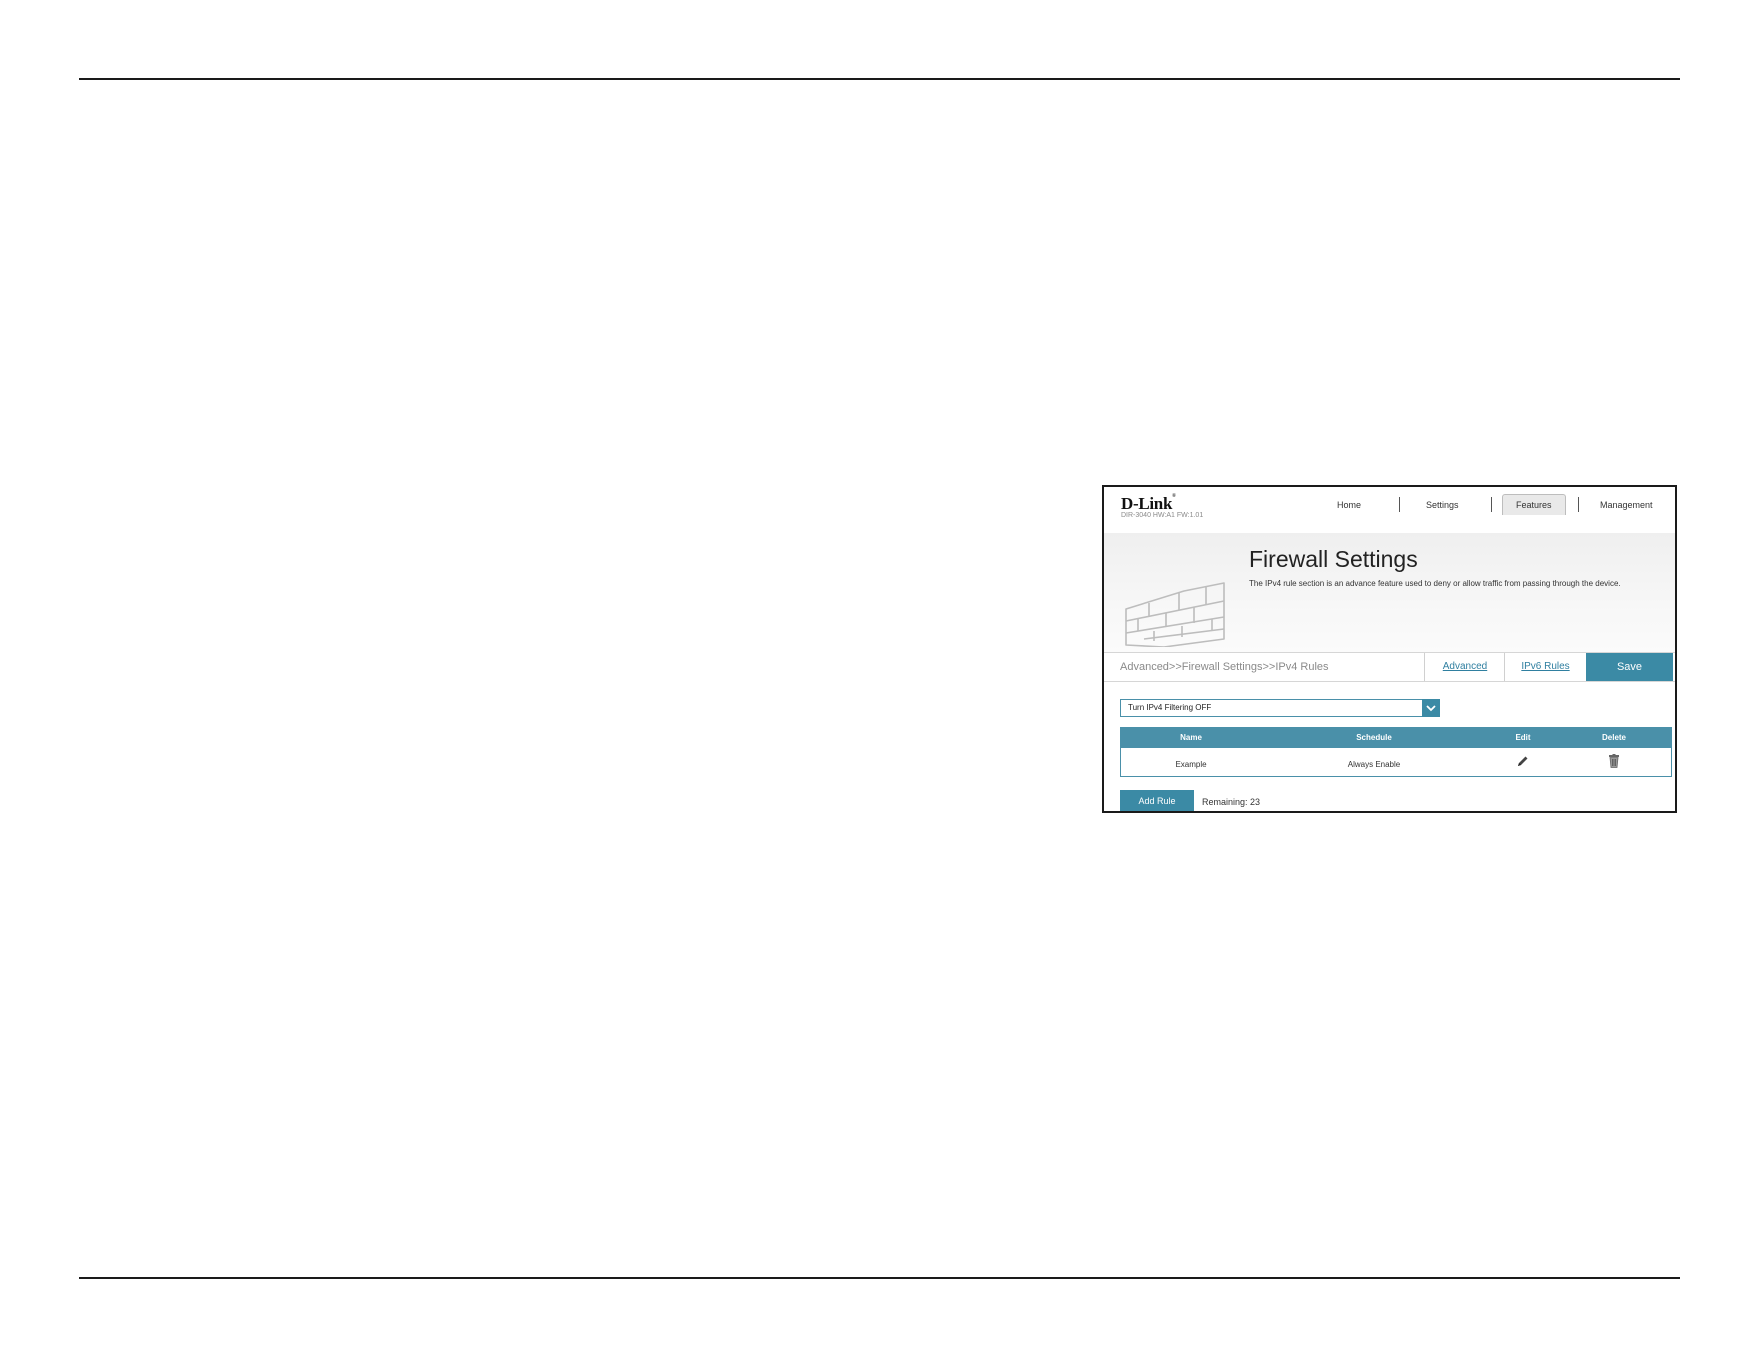 The image size is (1761, 1361). I want to click on chevron-down-icon, so click(1431, 708).